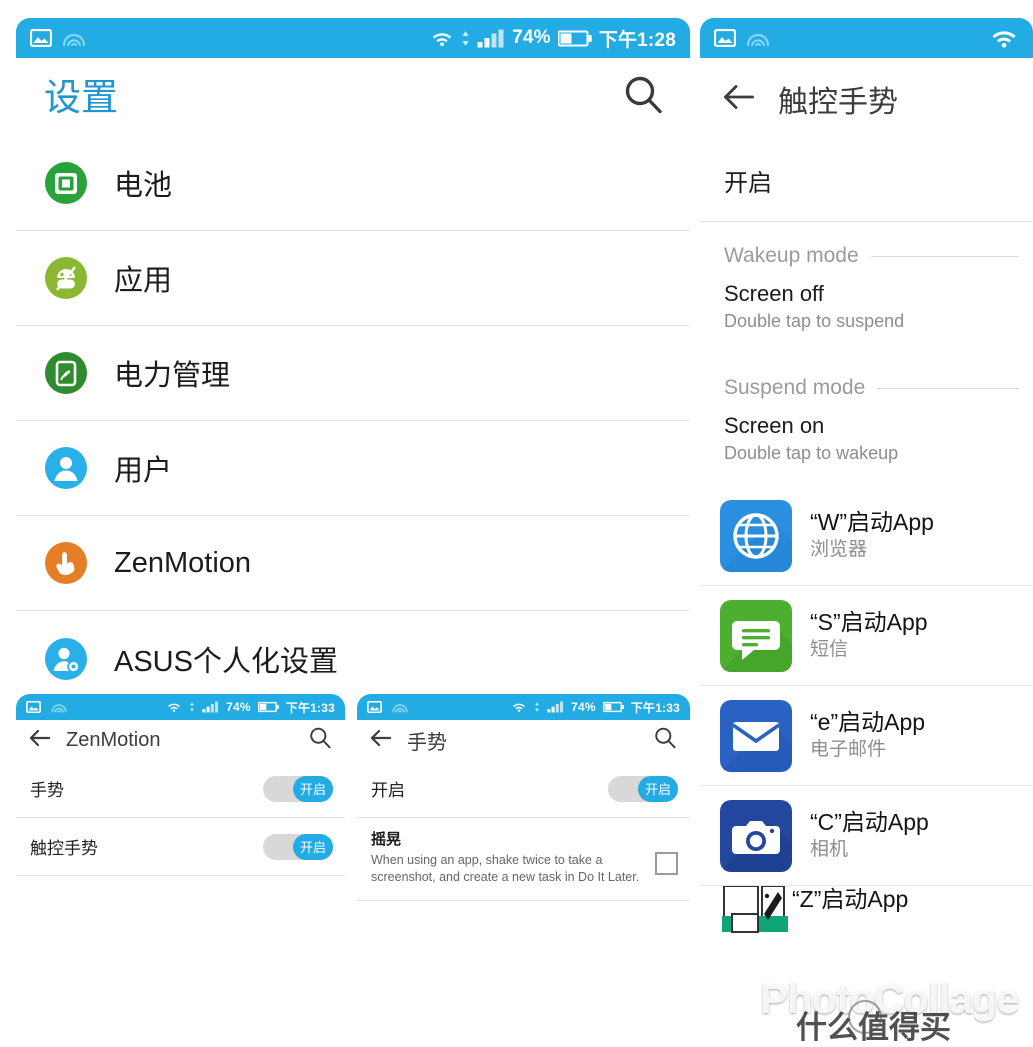  I want to click on app-shortcut-label: “Z”启动App, so click(850, 899).